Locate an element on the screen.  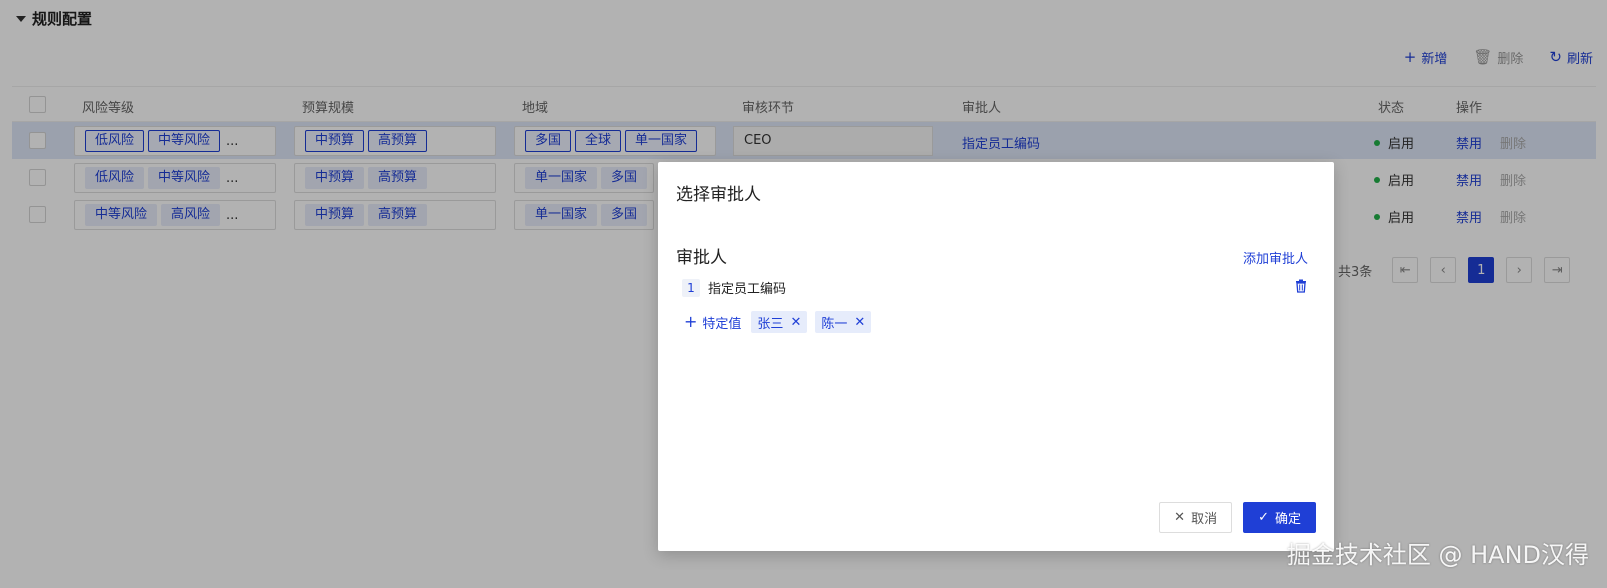
watermark: 掘金技术社区 @ HAND汉得 is located at coordinates (1437, 555).